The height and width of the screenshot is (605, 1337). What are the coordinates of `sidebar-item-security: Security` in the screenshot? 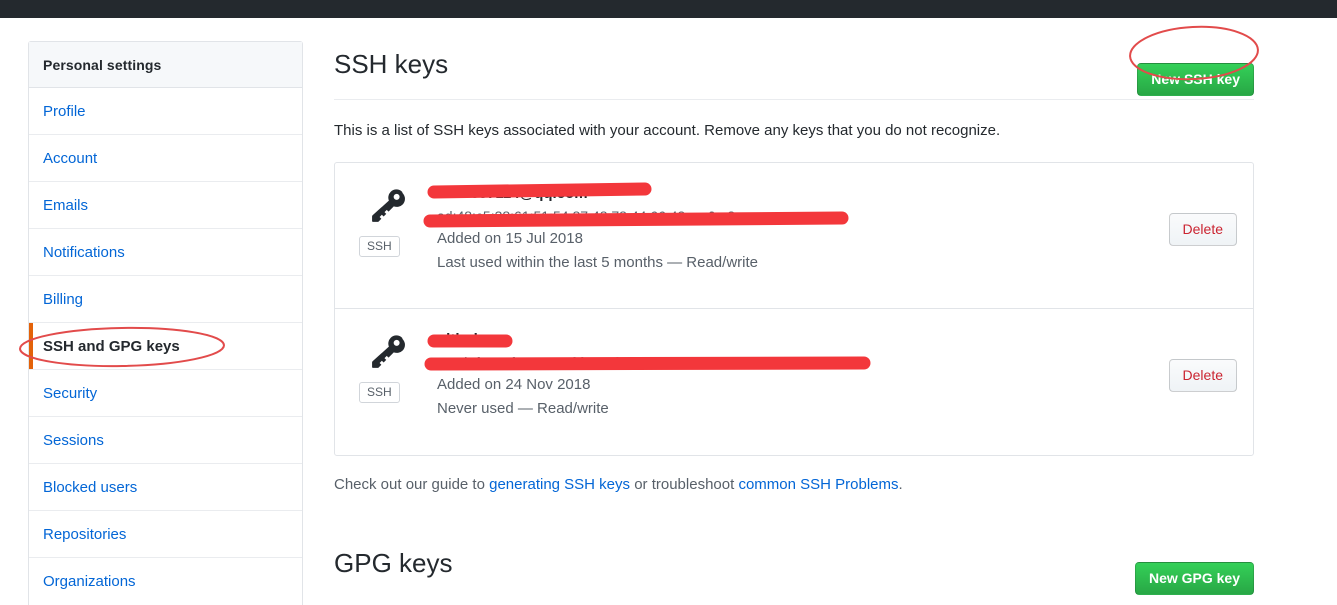 It's located at (165, 393).